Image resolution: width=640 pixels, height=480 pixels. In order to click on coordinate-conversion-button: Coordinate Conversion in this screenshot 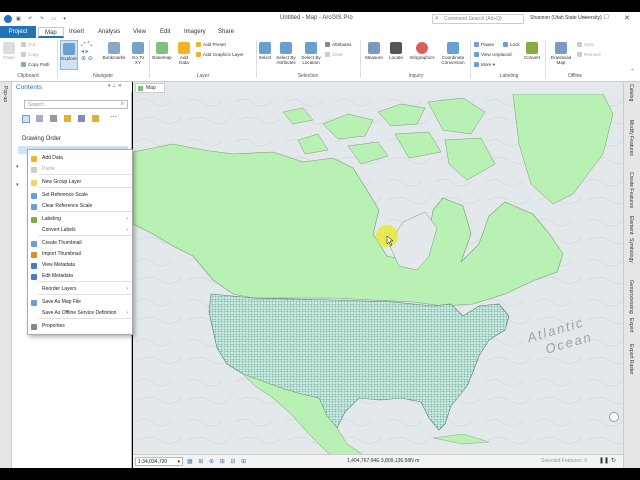, I will do `click(453, 53)`.